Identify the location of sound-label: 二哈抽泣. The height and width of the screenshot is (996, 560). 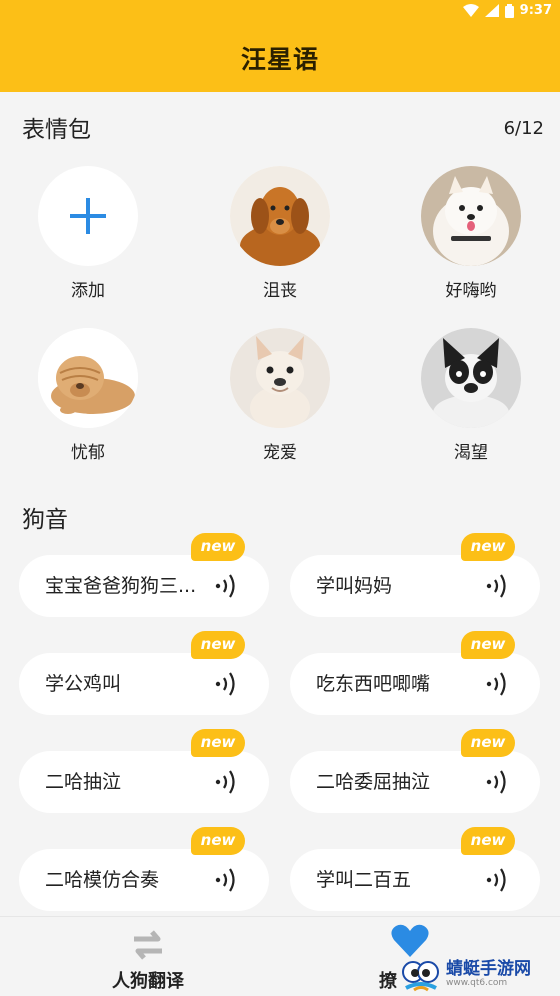
(83, 782).